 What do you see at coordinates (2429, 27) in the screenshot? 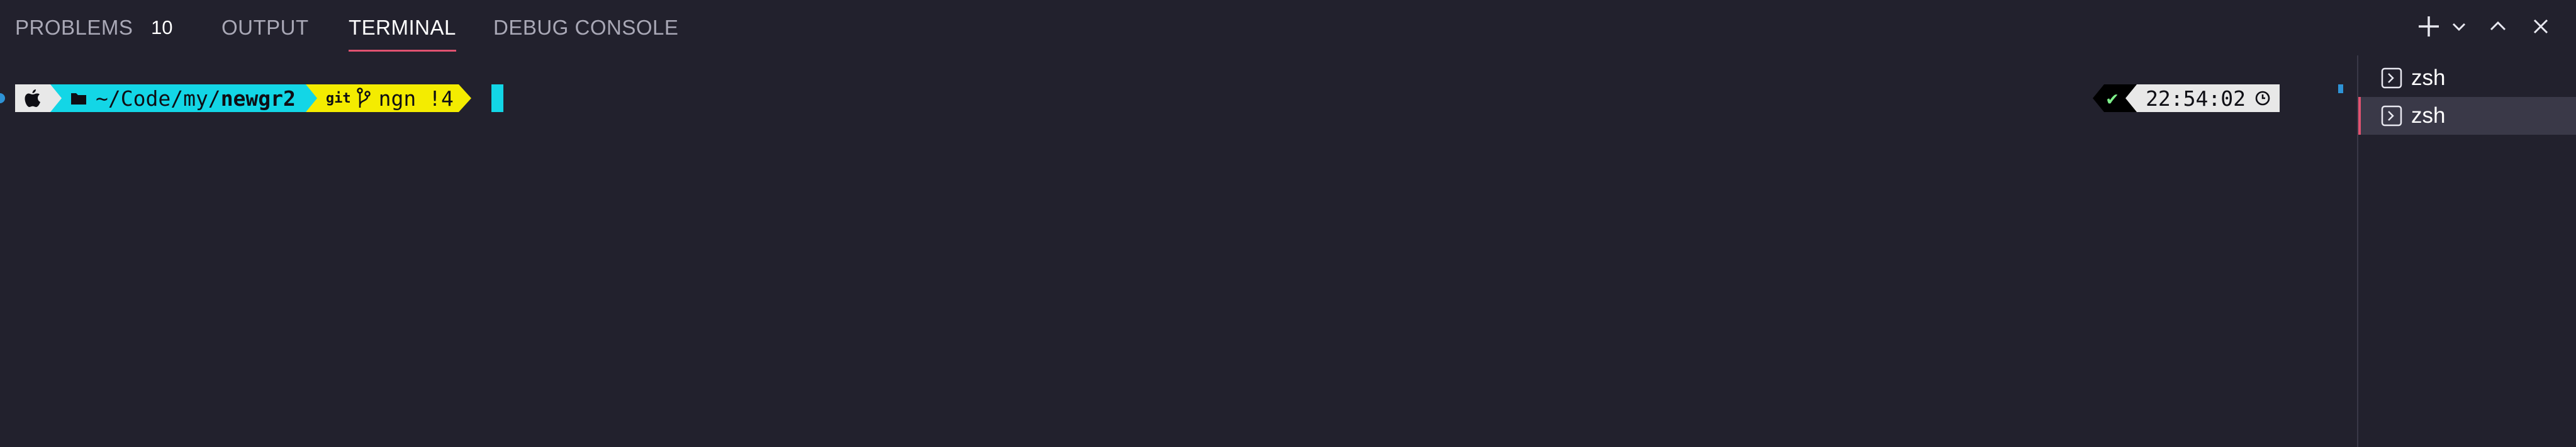
I see `plus-icon` at bounding box center [2429, 27].